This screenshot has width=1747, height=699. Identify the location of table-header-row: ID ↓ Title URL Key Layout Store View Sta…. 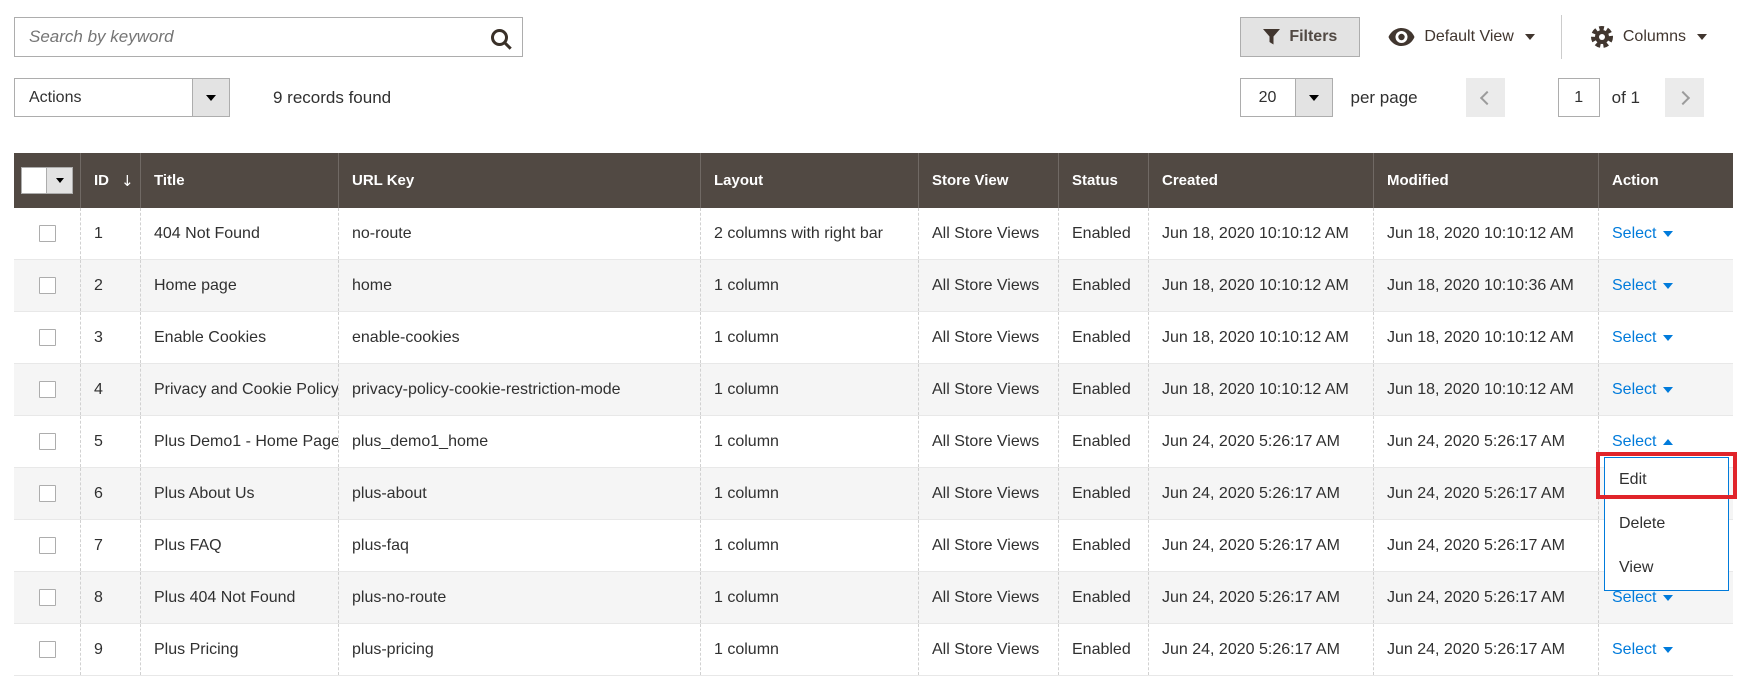
(873, 180).